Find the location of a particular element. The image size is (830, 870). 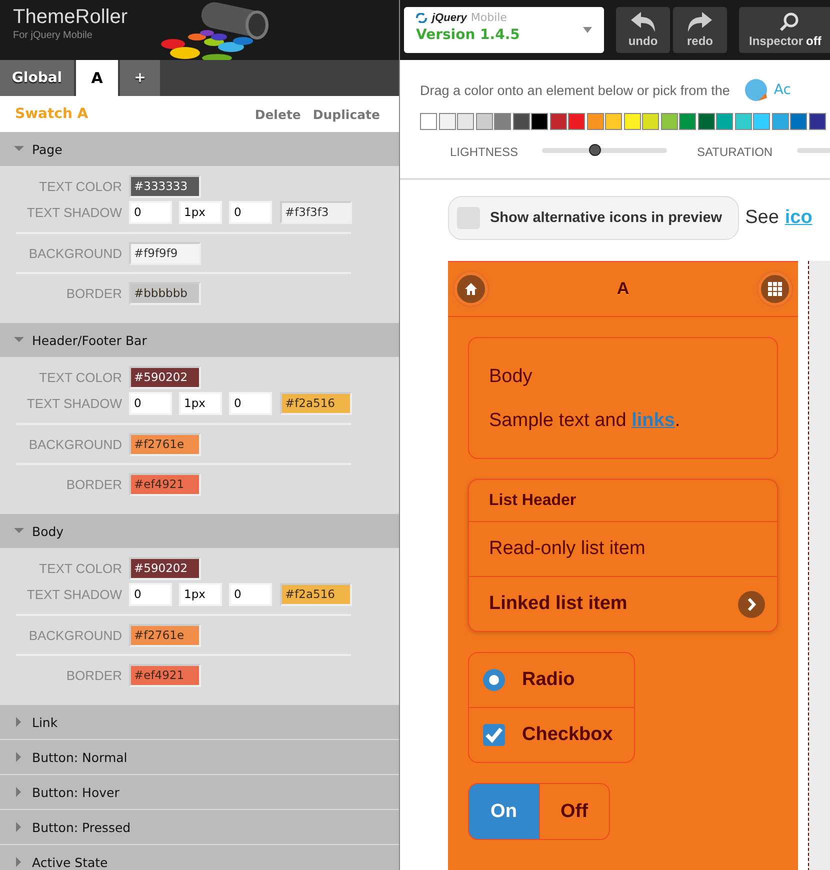

home-button is located at coordinates (471, 289).